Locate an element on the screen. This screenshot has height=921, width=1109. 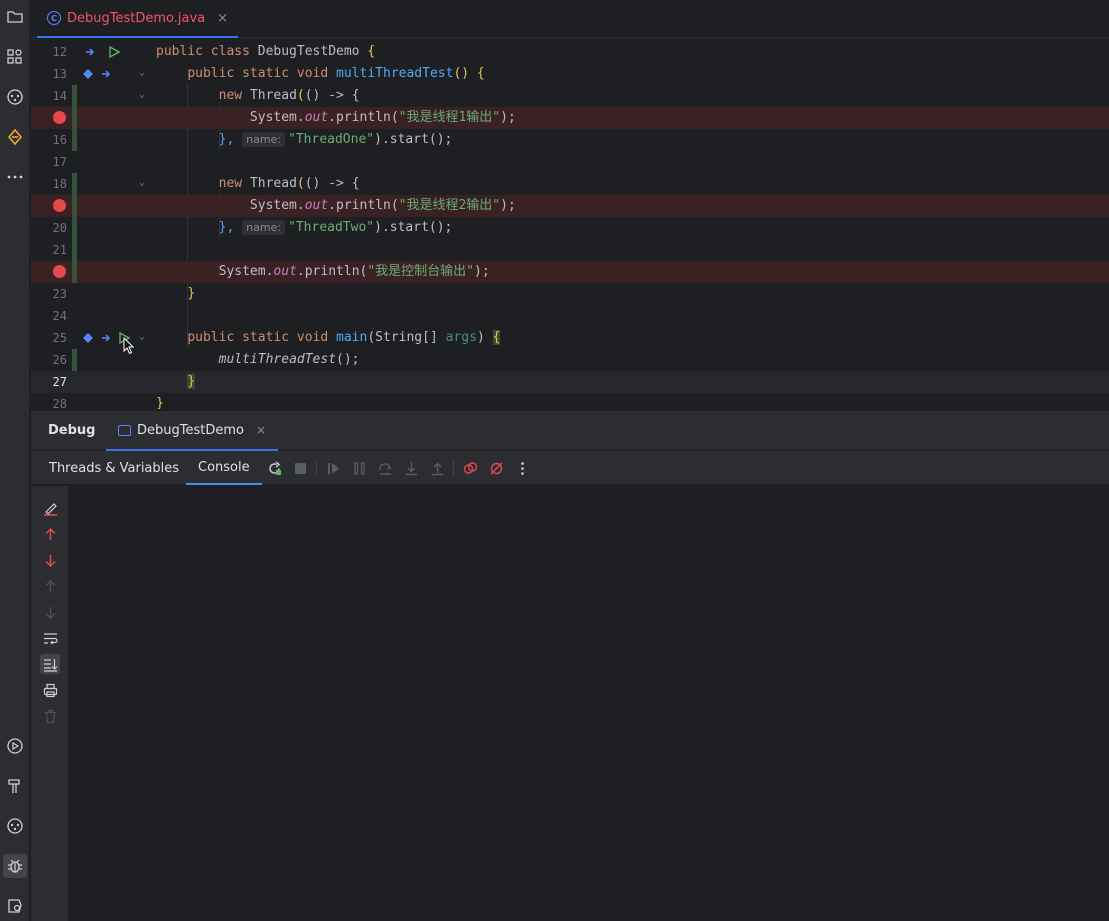
line-number: 21 is located at coordinates (59, 250).